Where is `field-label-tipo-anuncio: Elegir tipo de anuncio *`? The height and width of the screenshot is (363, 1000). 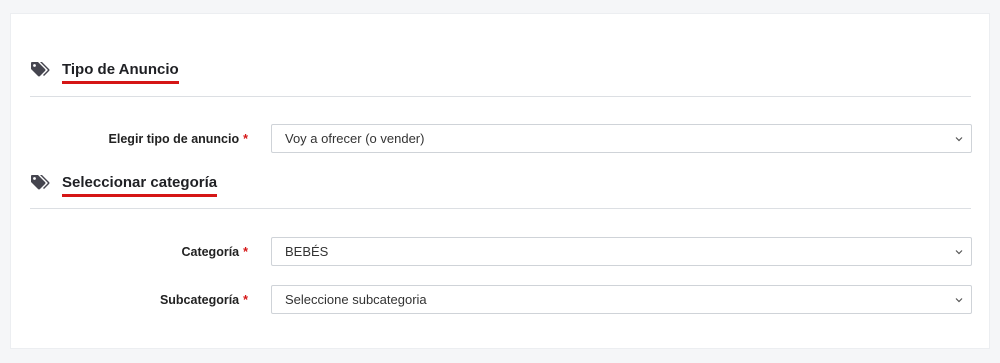
field-label-tipo-anuncio: Elegir tipo de anuncio * is located at coordinates (178, 139).